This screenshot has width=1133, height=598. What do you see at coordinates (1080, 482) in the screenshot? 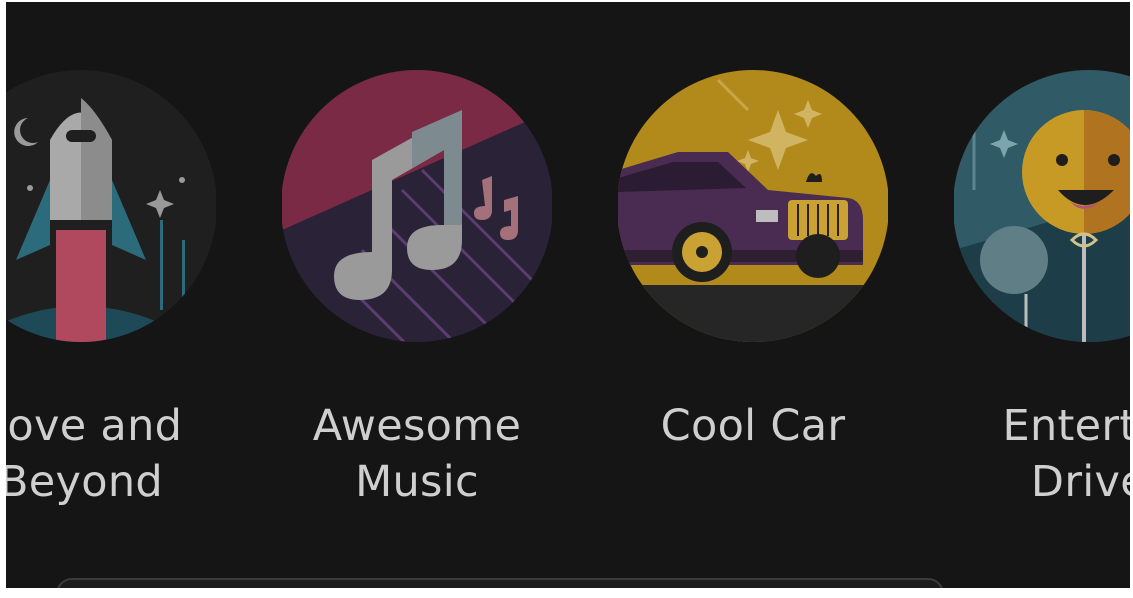
I see `badge-label-line-2: Drive` at bounding box center [1080, 482].